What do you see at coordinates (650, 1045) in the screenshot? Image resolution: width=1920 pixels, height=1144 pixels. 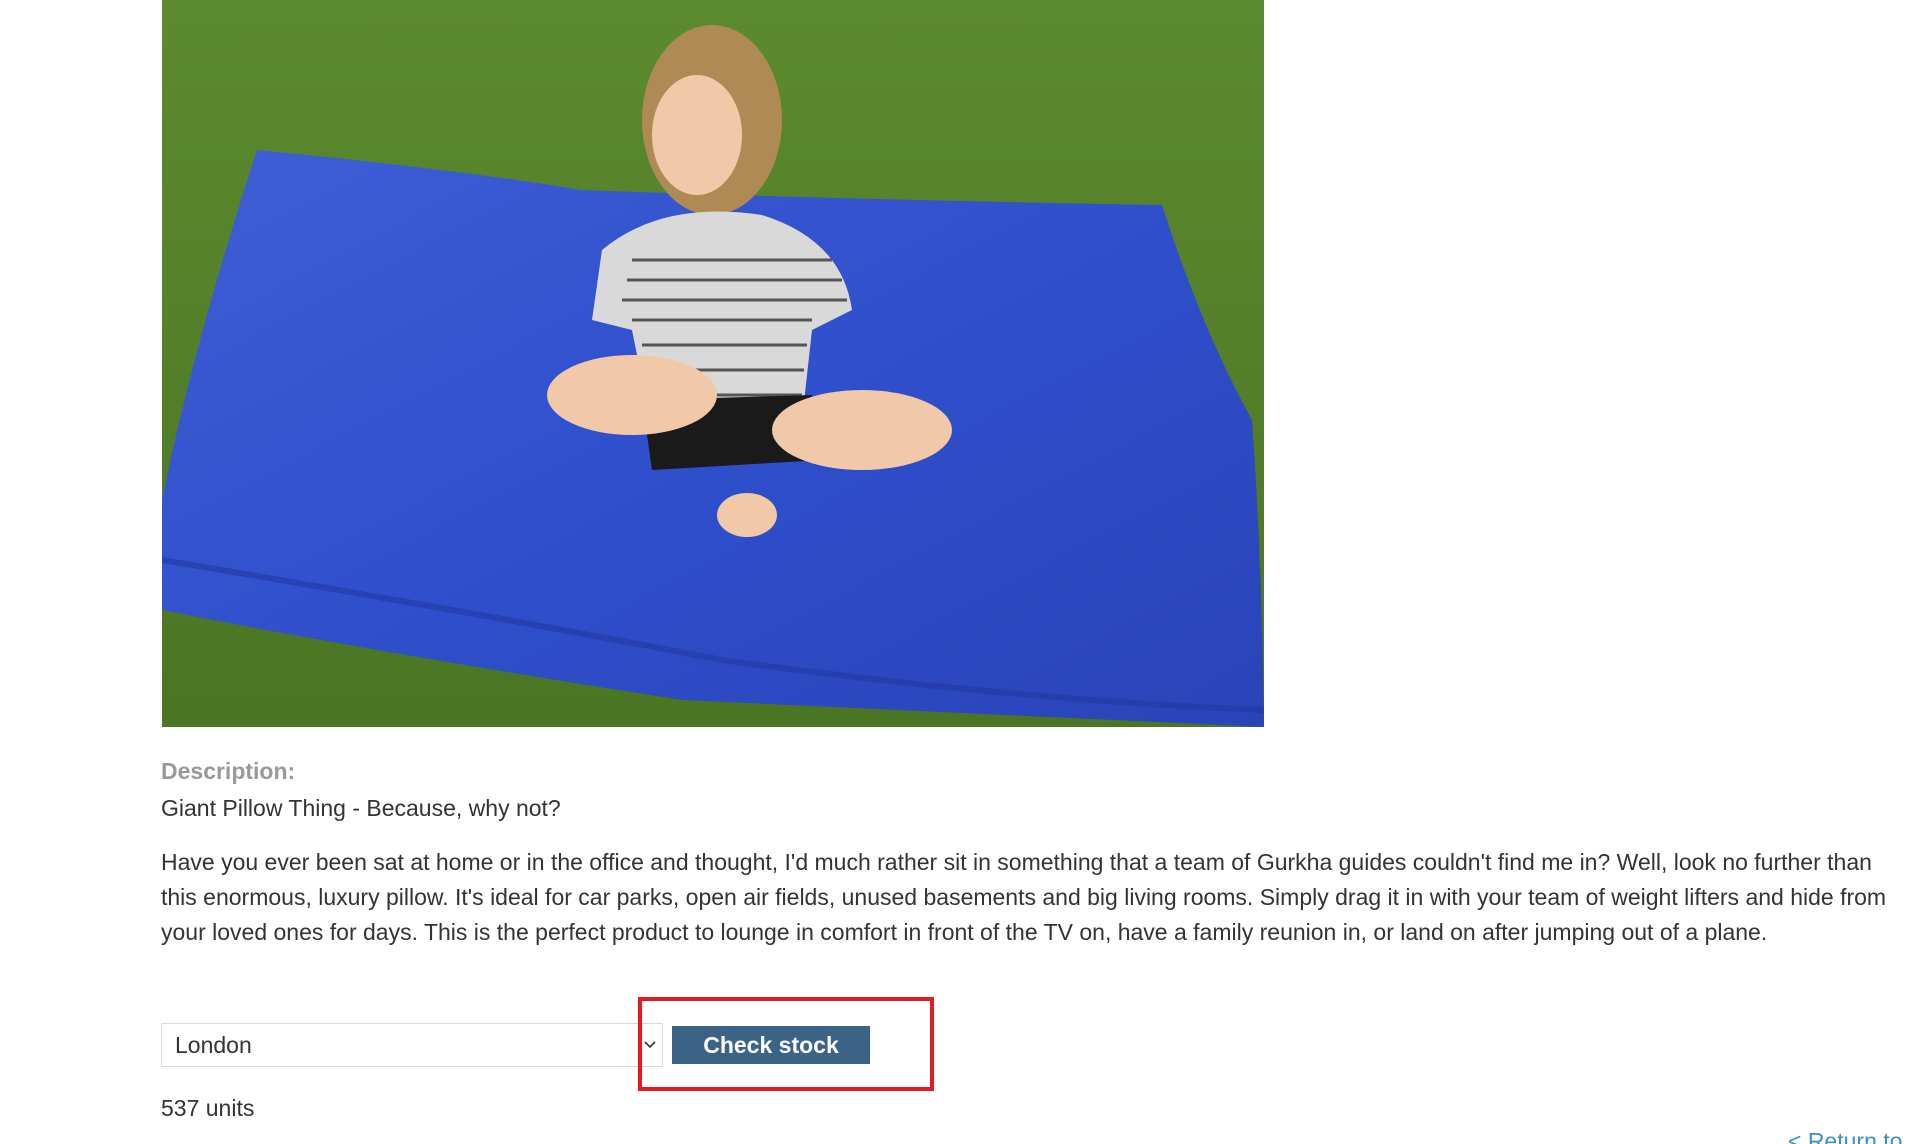 I see `chevron-down-icon` at bounding box center [650, 1045].